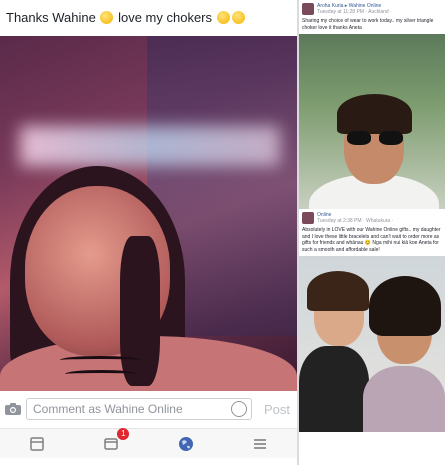 The image size is (445, 465). I want to click on bottom-nav-bar: 1, so click(148, 442).